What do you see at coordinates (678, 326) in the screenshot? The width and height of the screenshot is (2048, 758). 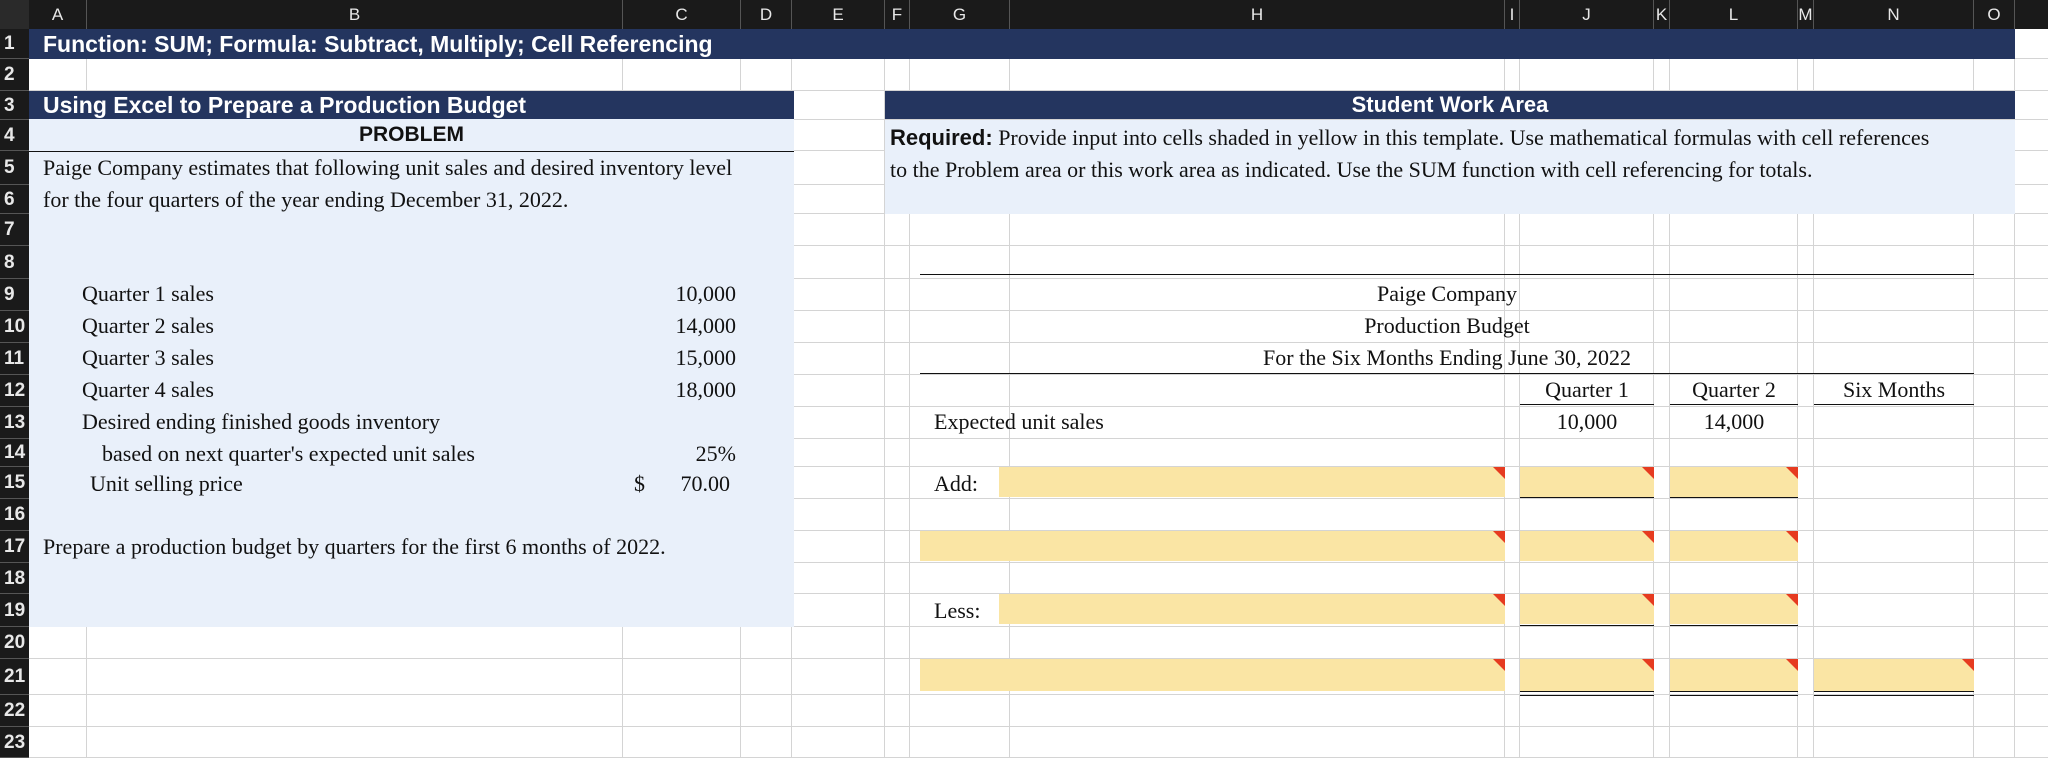 I see `item-value-q2: 14,000` at bounding box center [678, 326].